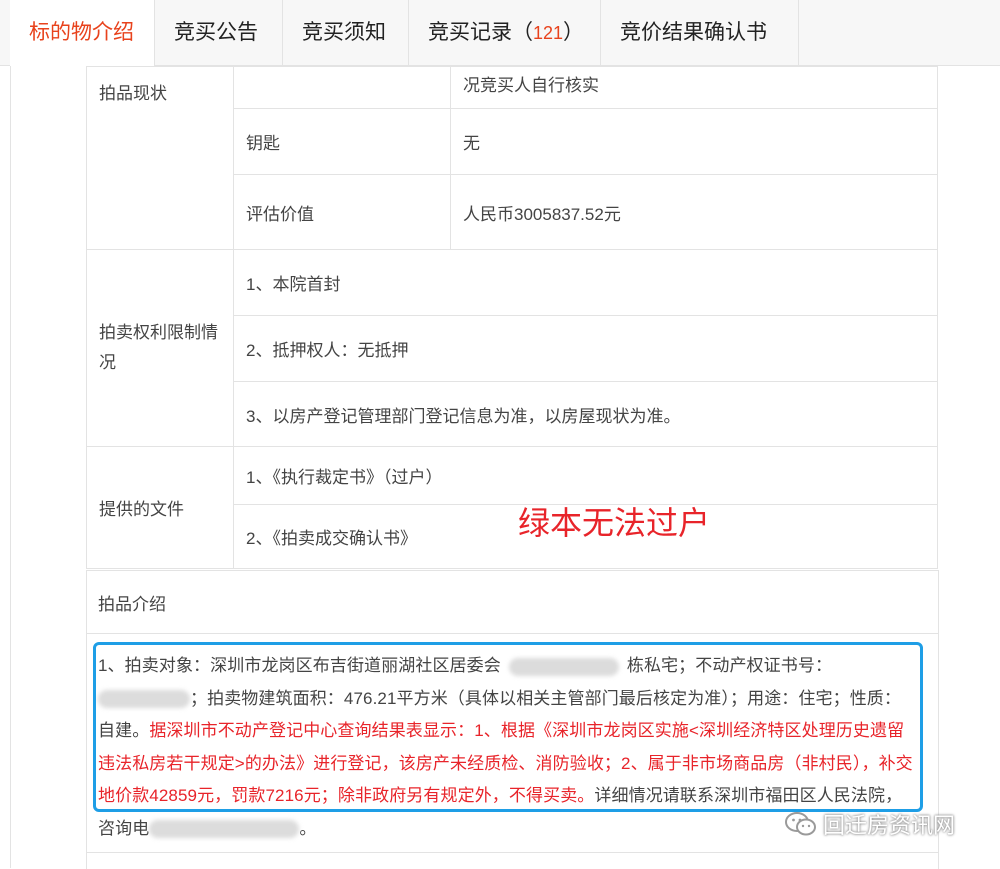 This screenshot has width=1000, height=869. Describe the element at coordinates (342, 212) in the screenshot. I see `valuation-label: 评估价值` at that location.